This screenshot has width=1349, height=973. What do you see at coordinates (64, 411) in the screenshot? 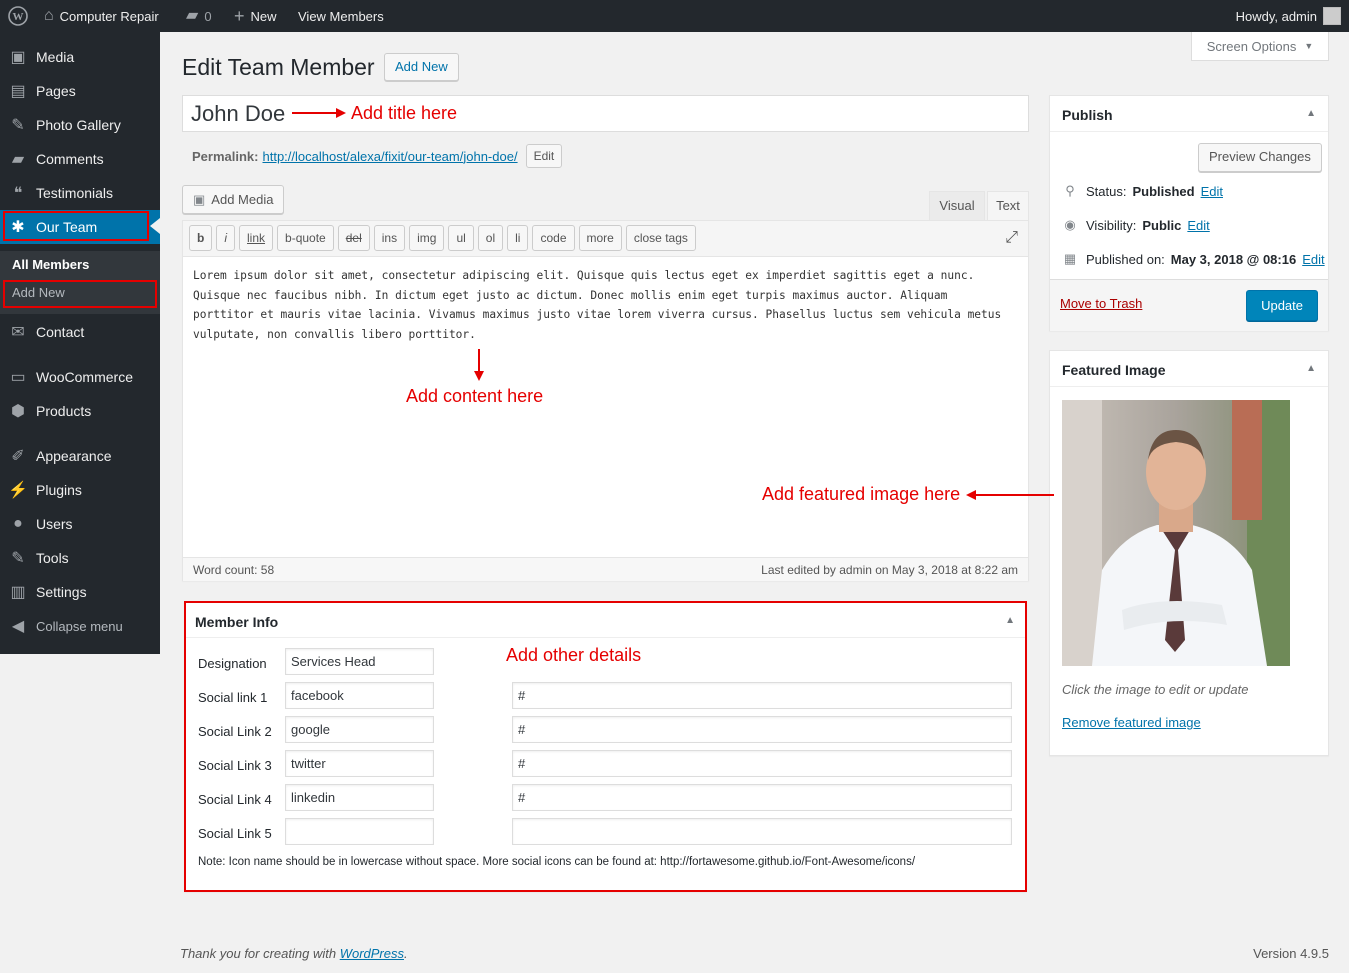
I see `sidebar-item-label: Products` at bounding box center [64, 411].